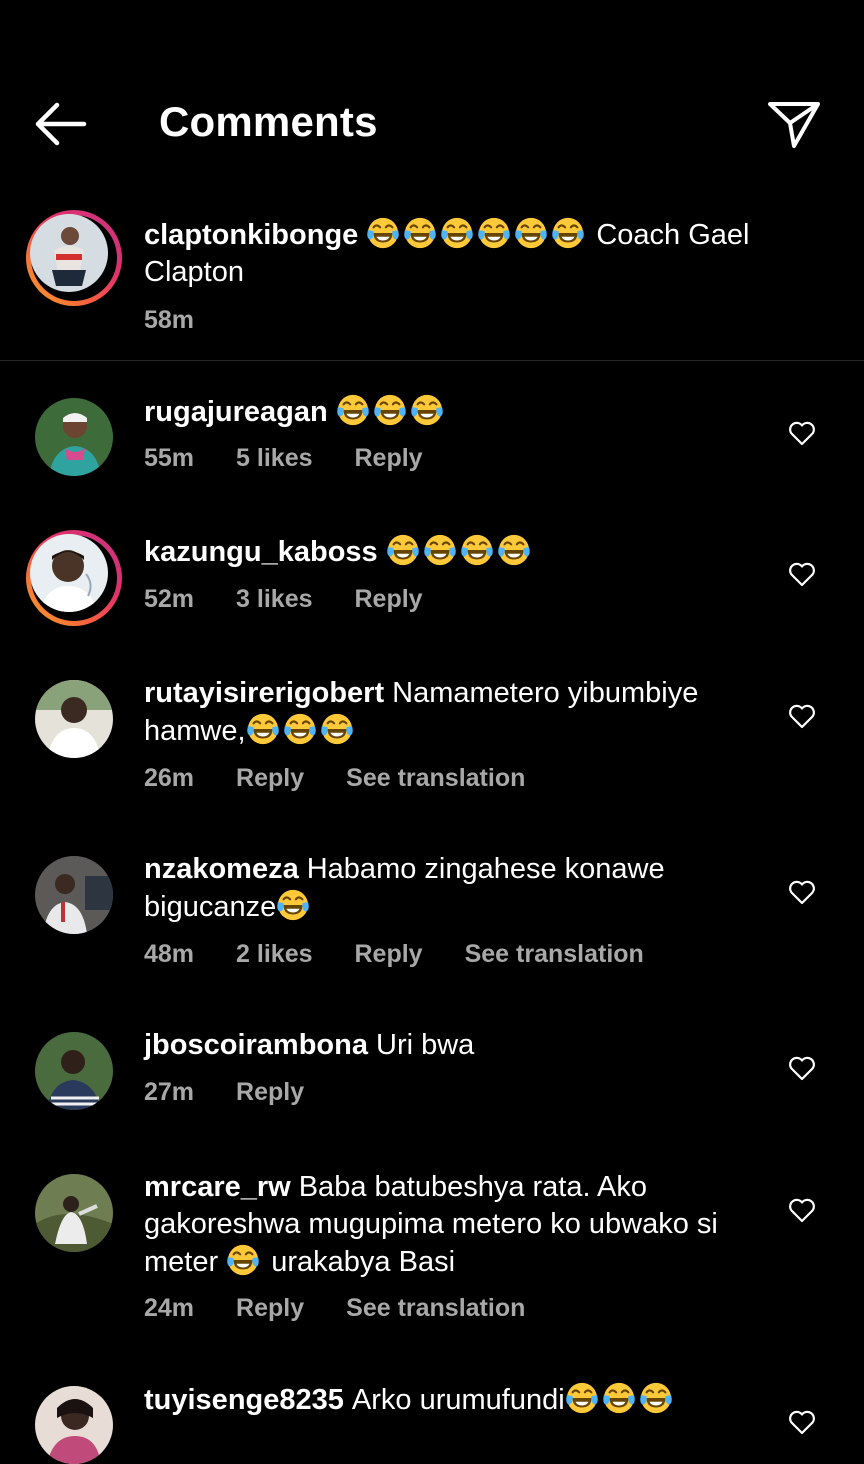 This screenshot has width=864, height=1464. I want to click on comment-text: kazungu_kaboss, so click(449, 552).